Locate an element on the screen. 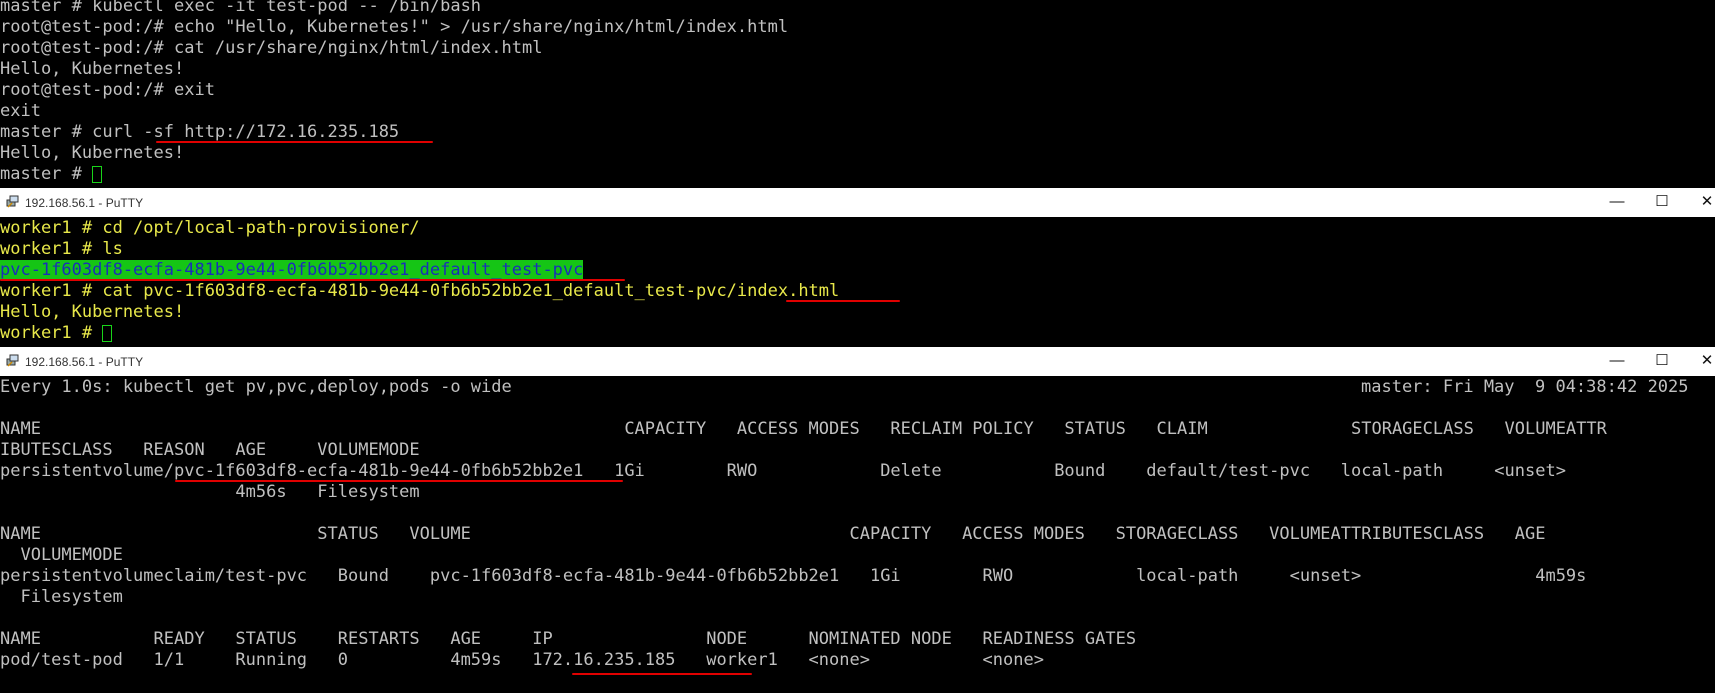 The height and width of the screenshot is (693, 1715). terminal-line: exit is located at coordinates (20, 111).